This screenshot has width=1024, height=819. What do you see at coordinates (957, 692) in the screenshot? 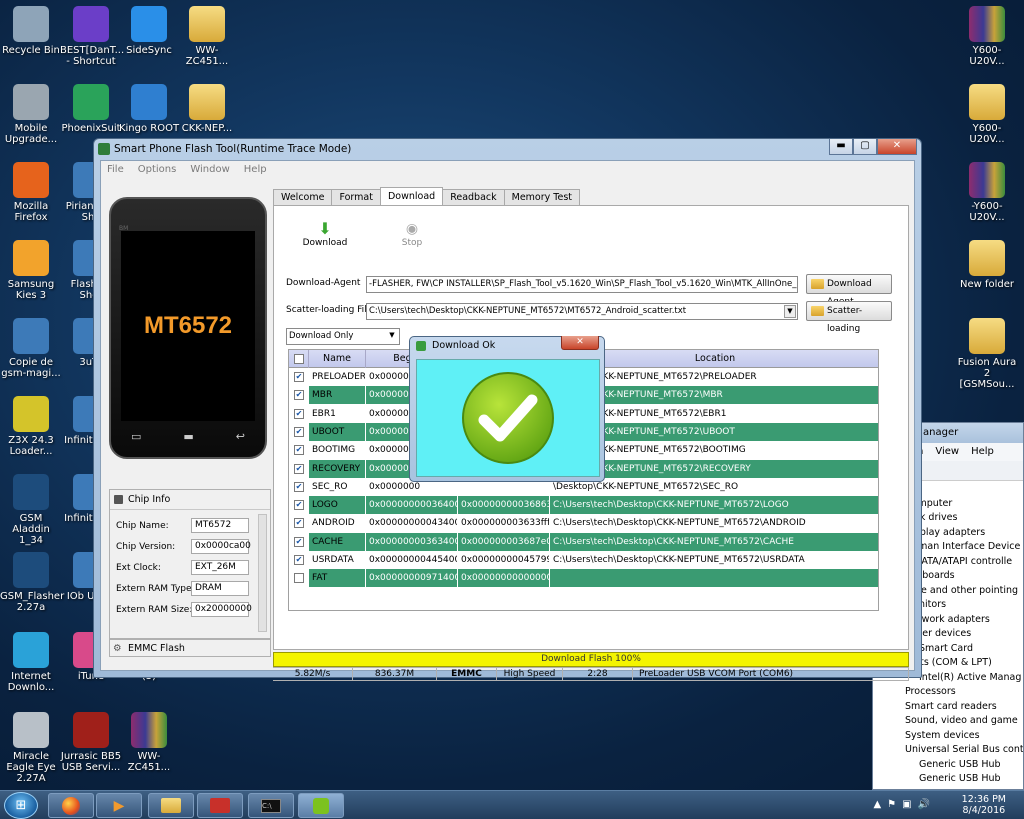
I see `device-tree-item: Processors` at bounding box center [957, 692].